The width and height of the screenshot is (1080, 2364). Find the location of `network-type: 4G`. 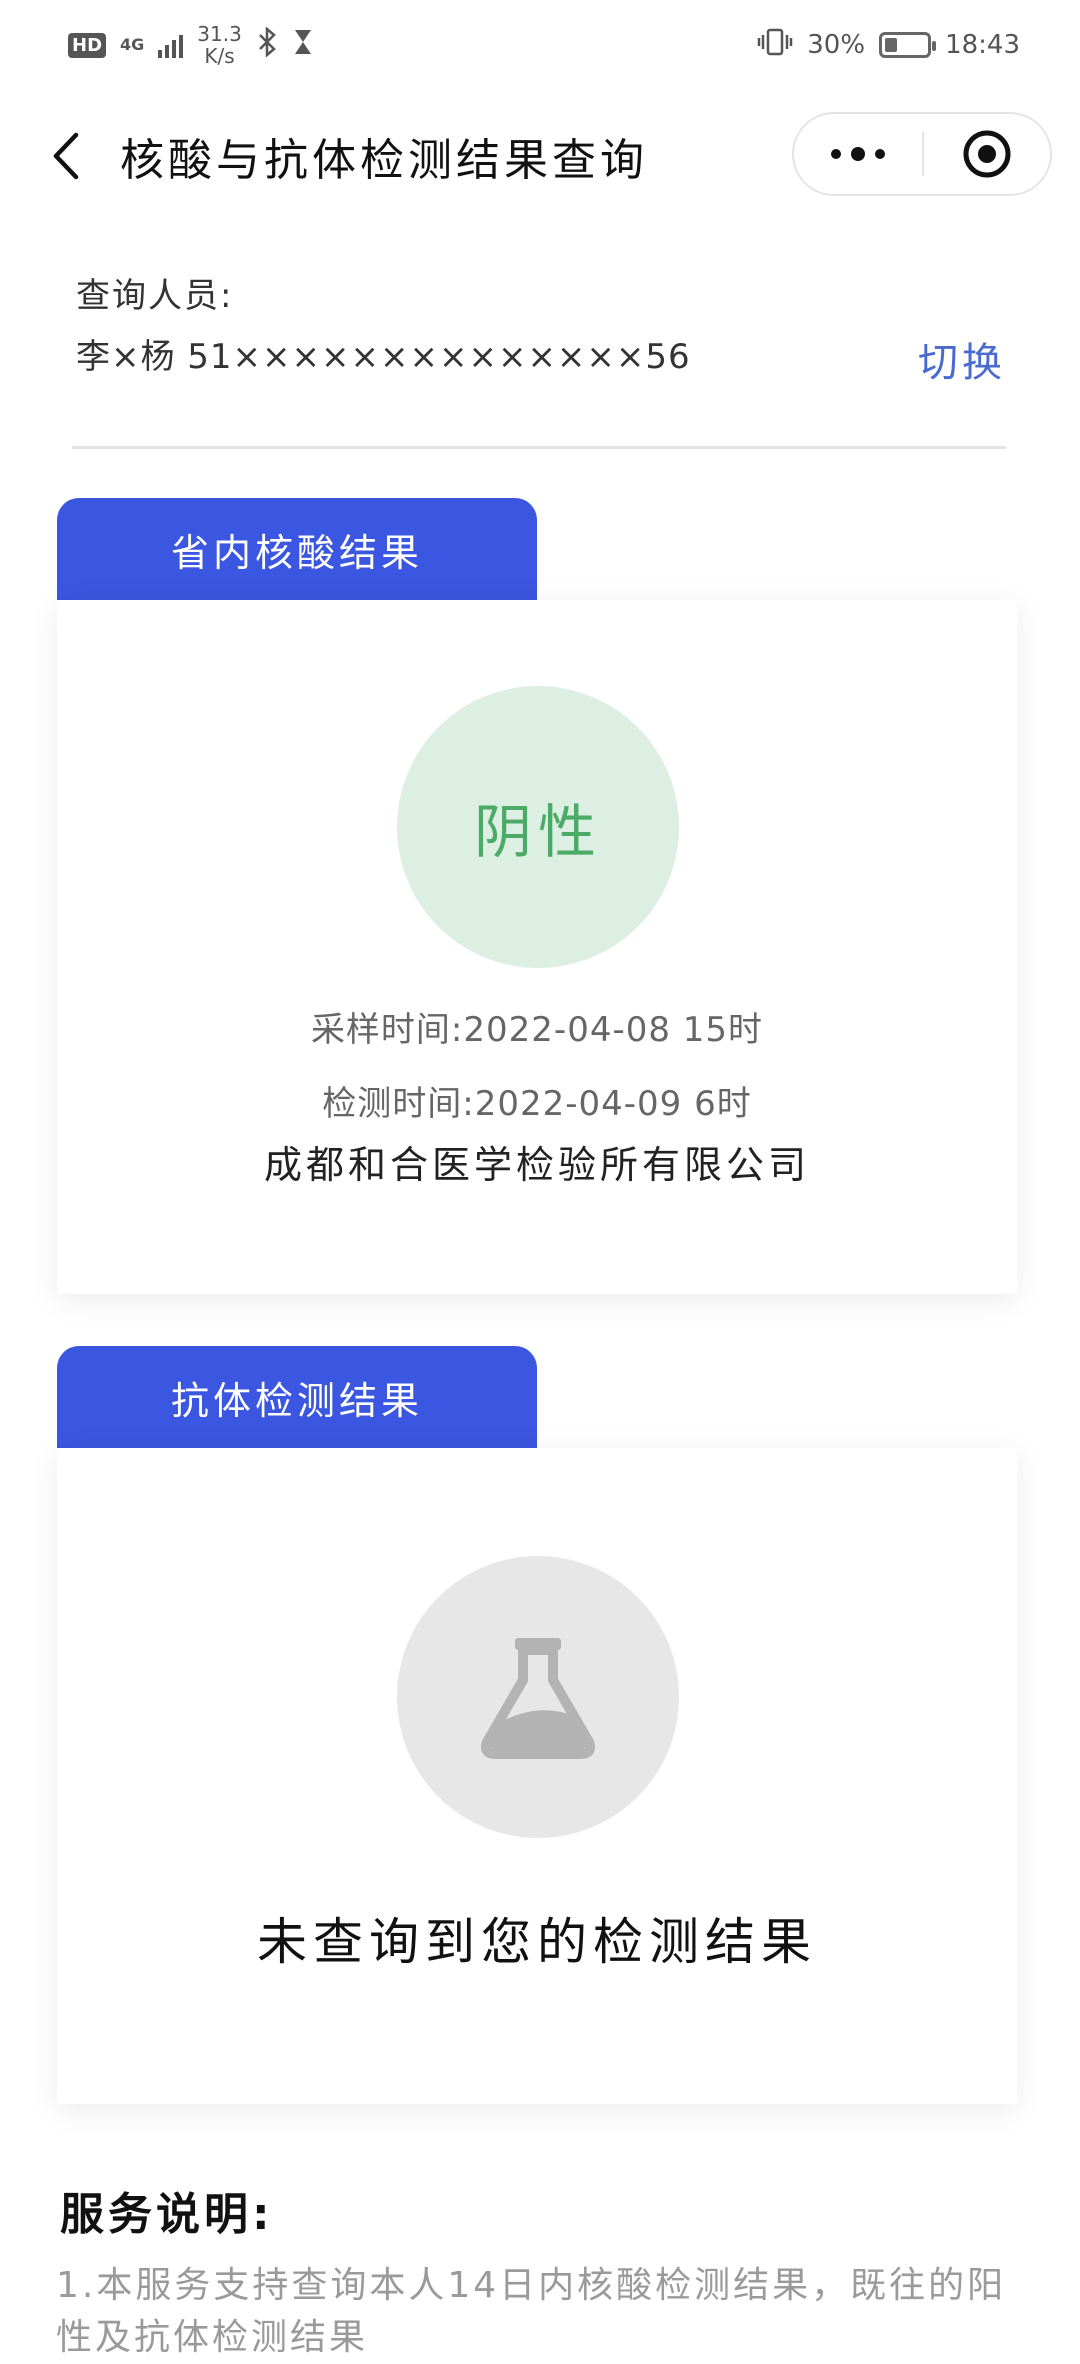

network-type: 4G is located at coordinates (132, 44).